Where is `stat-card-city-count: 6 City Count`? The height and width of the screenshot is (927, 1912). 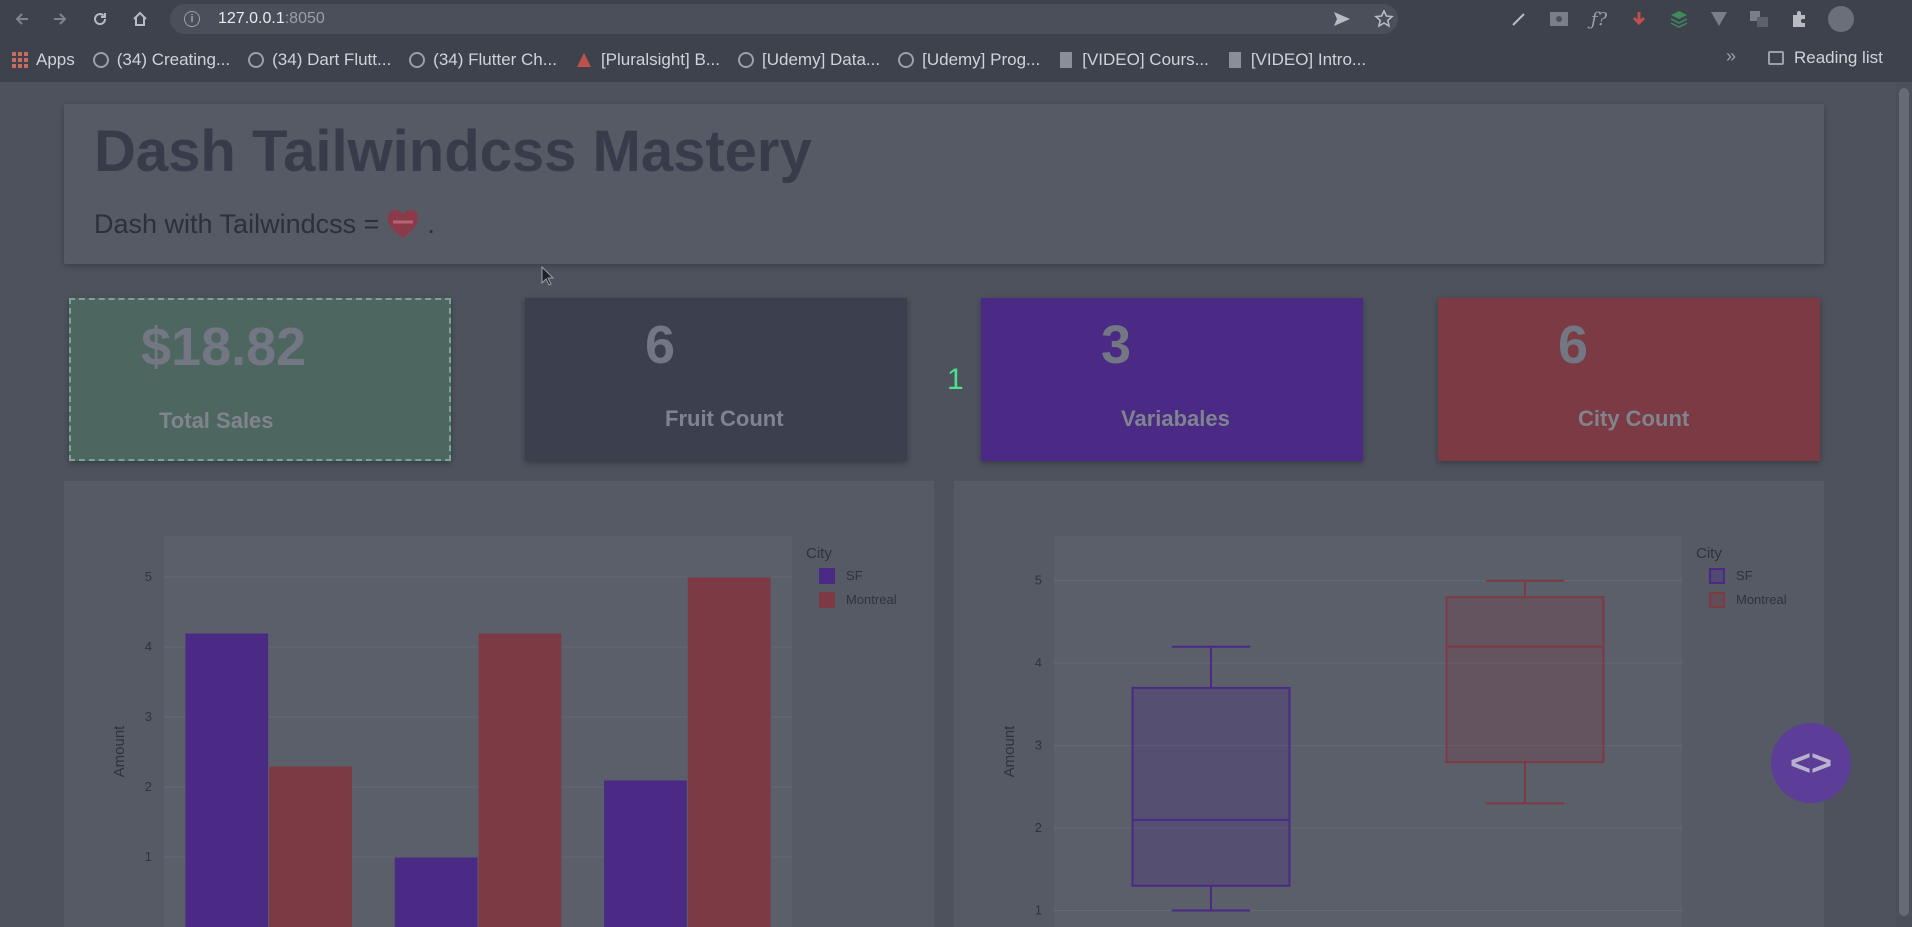
stat-card-city-count: 6 City Count is located at coordinates (1629, 379).